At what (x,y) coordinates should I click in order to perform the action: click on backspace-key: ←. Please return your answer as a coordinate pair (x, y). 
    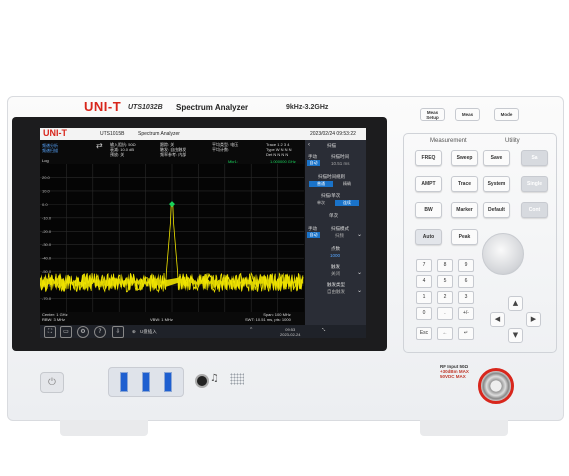
    Looking at the image, I should click on (445, 333).